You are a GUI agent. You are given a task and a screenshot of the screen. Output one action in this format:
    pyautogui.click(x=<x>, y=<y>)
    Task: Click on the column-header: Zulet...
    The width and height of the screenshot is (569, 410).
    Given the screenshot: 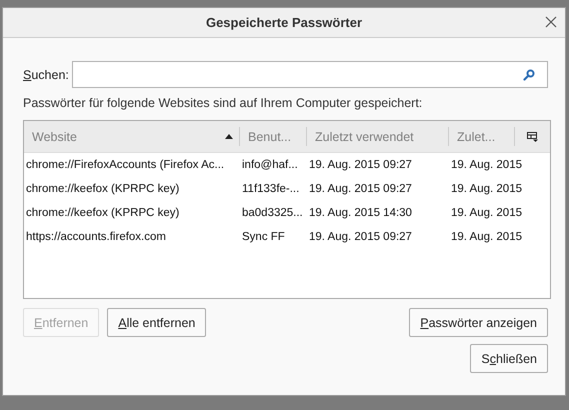 What is the action you would take?
    pyautogui.click(x=482, y=136)
    